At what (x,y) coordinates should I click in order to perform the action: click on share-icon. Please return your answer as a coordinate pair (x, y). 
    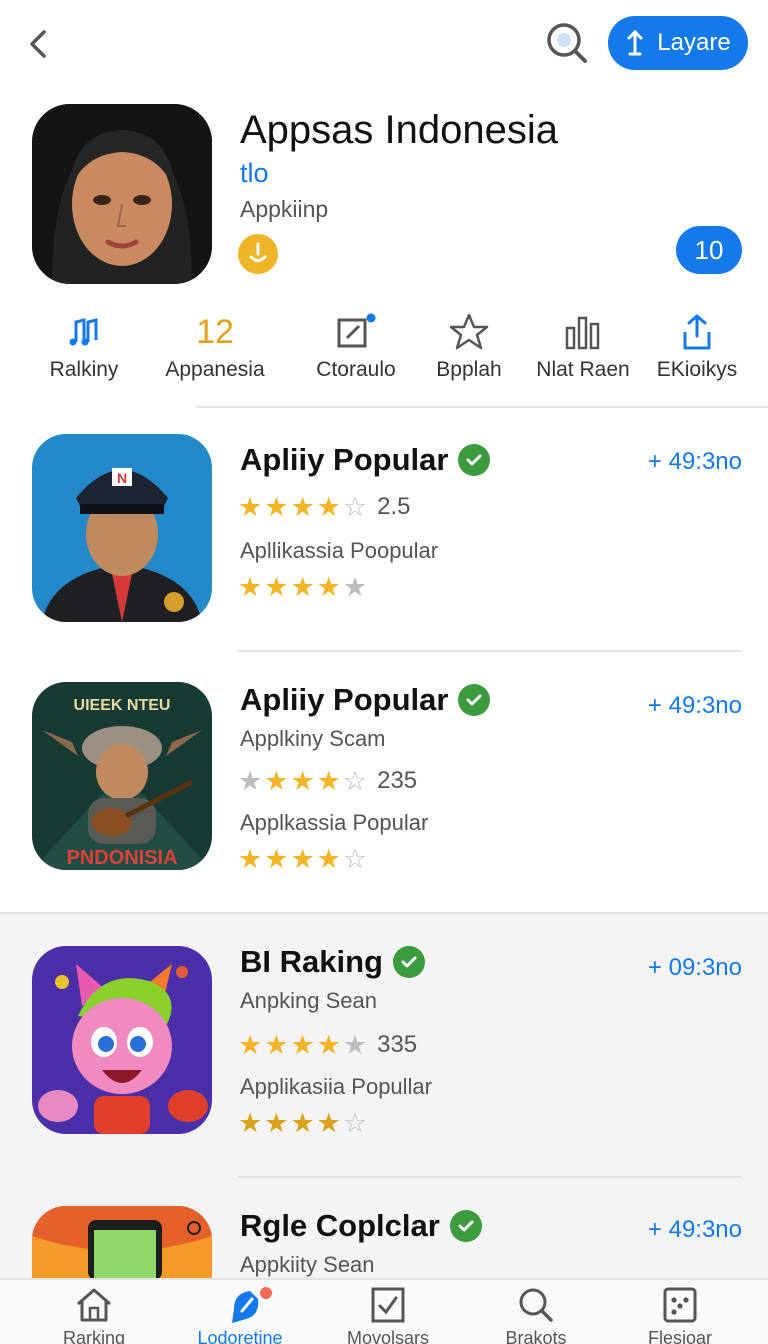
    Looking at the image, I should click on (697, 332).